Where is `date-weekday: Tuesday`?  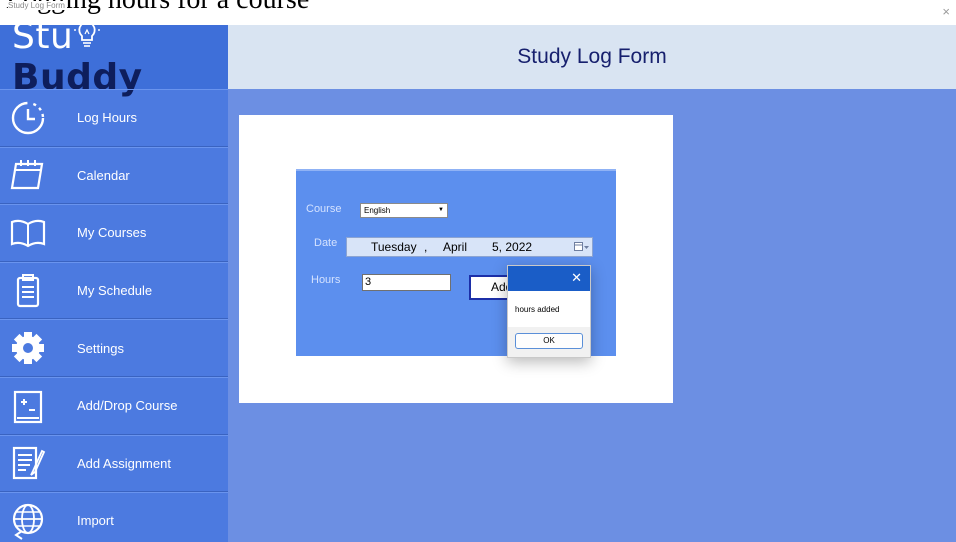 date-weekday: Tuesday is located at coordinates (394, 247).